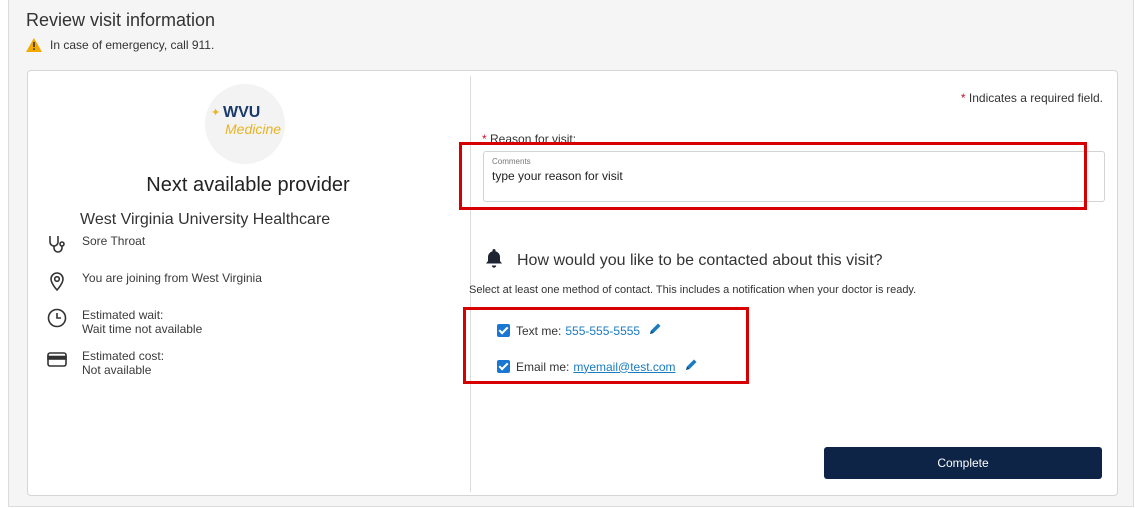  Describe the element at coordinates (132, 45) in the screenshot. I see `emergency-text: In case of emergency, call 911.` at that location.